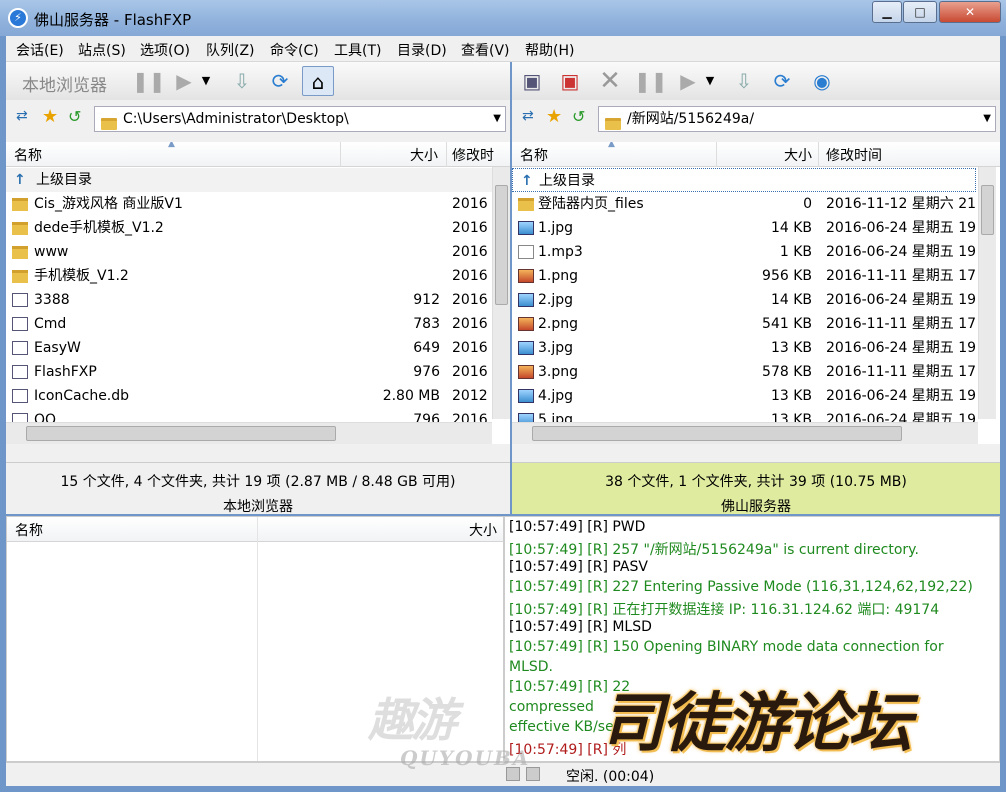  Describe the element at coordinates (249, 348) in the screenshot. I see `file-row: EasyW 649 2016` at that location.